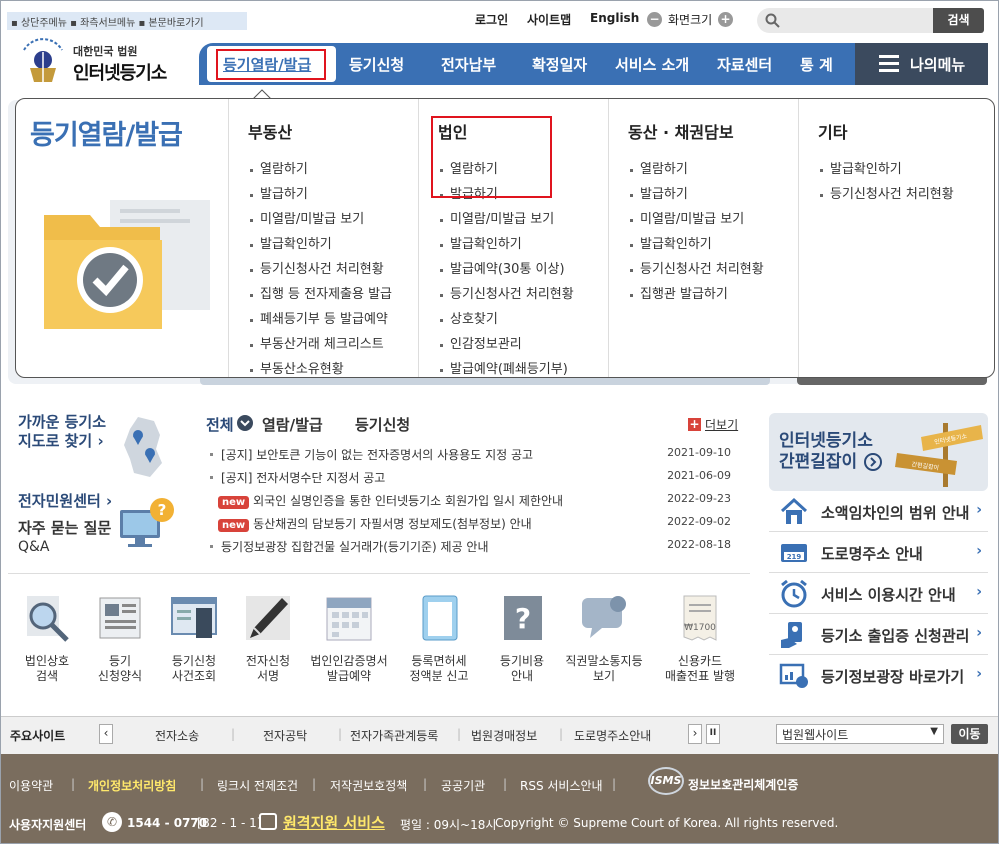  What do you see at coordinates (878, 511) in the screenshot?
I see `right-link-tenant-range: 소액임차인의 범위 안내 ›` at bounding box center [878, 511].